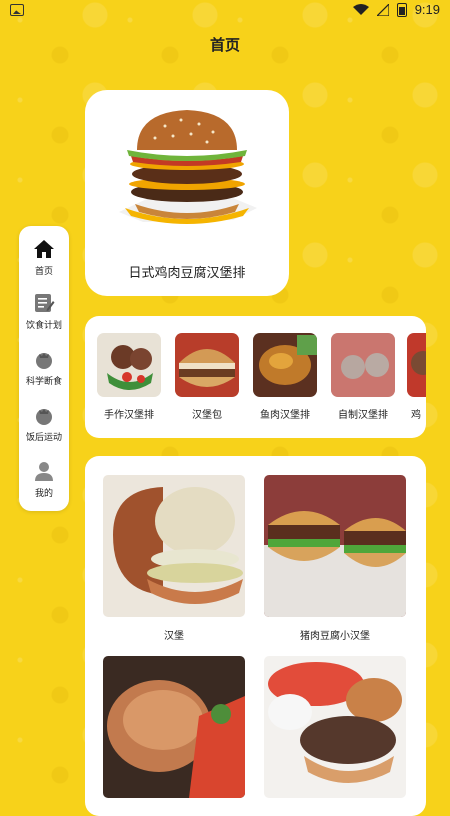  I want to click on featured-recipe-card: 日式鸡肉豆腐汉堡排, so click(187, 193).